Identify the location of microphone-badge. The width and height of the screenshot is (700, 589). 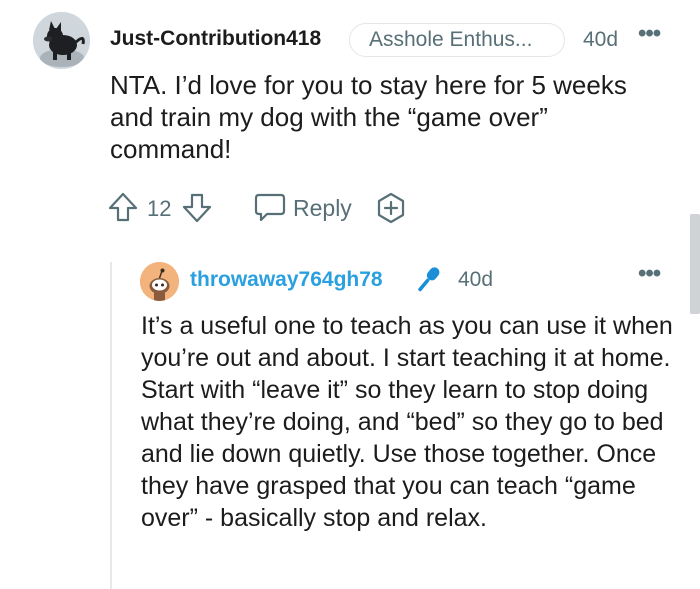
(428, 282).